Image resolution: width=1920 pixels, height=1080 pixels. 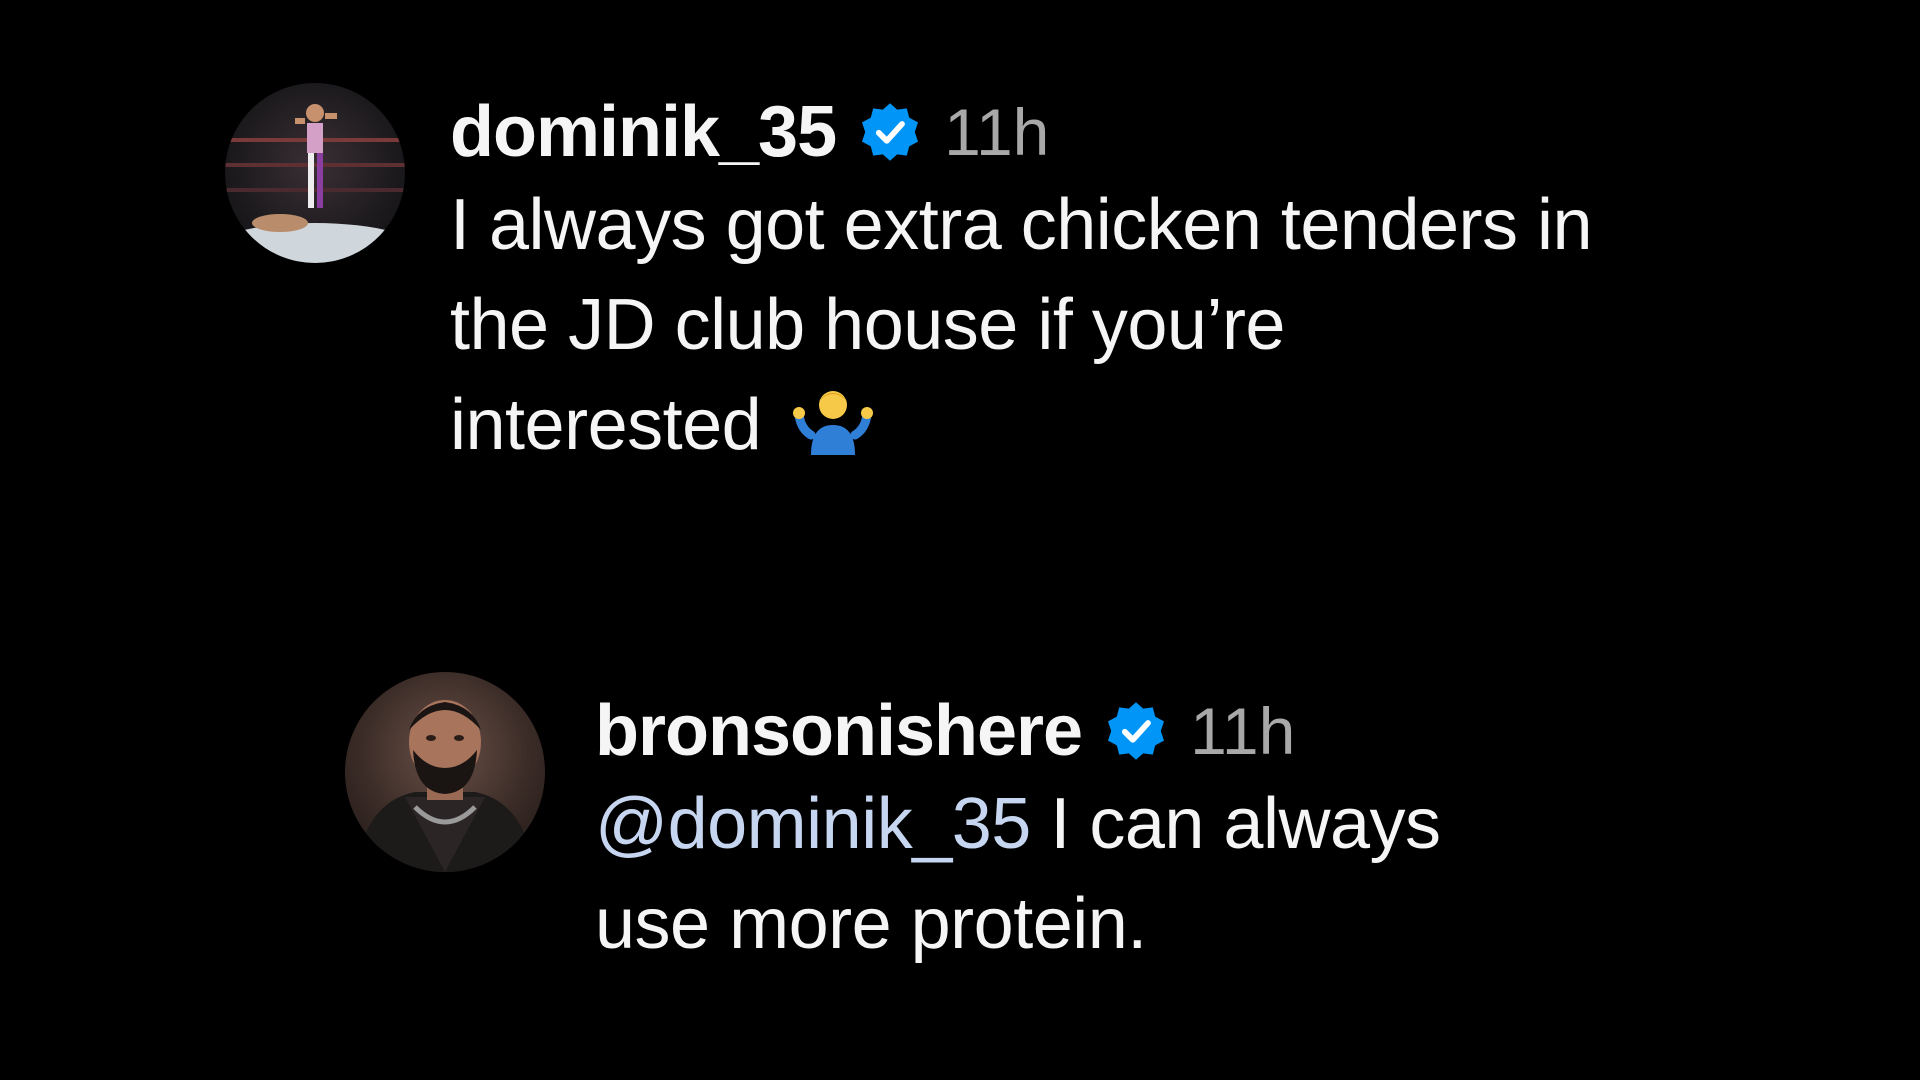 What do you see at coordinates (1021, 225) in the screenshot?
I see `comment-text-line: I always got extra chicken tenders in` at bounding box center [1021, 225].